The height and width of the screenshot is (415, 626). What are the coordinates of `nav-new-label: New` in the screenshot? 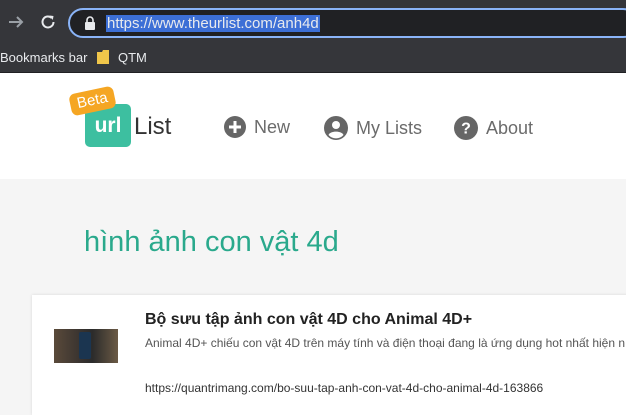 It's located at (272, 126).